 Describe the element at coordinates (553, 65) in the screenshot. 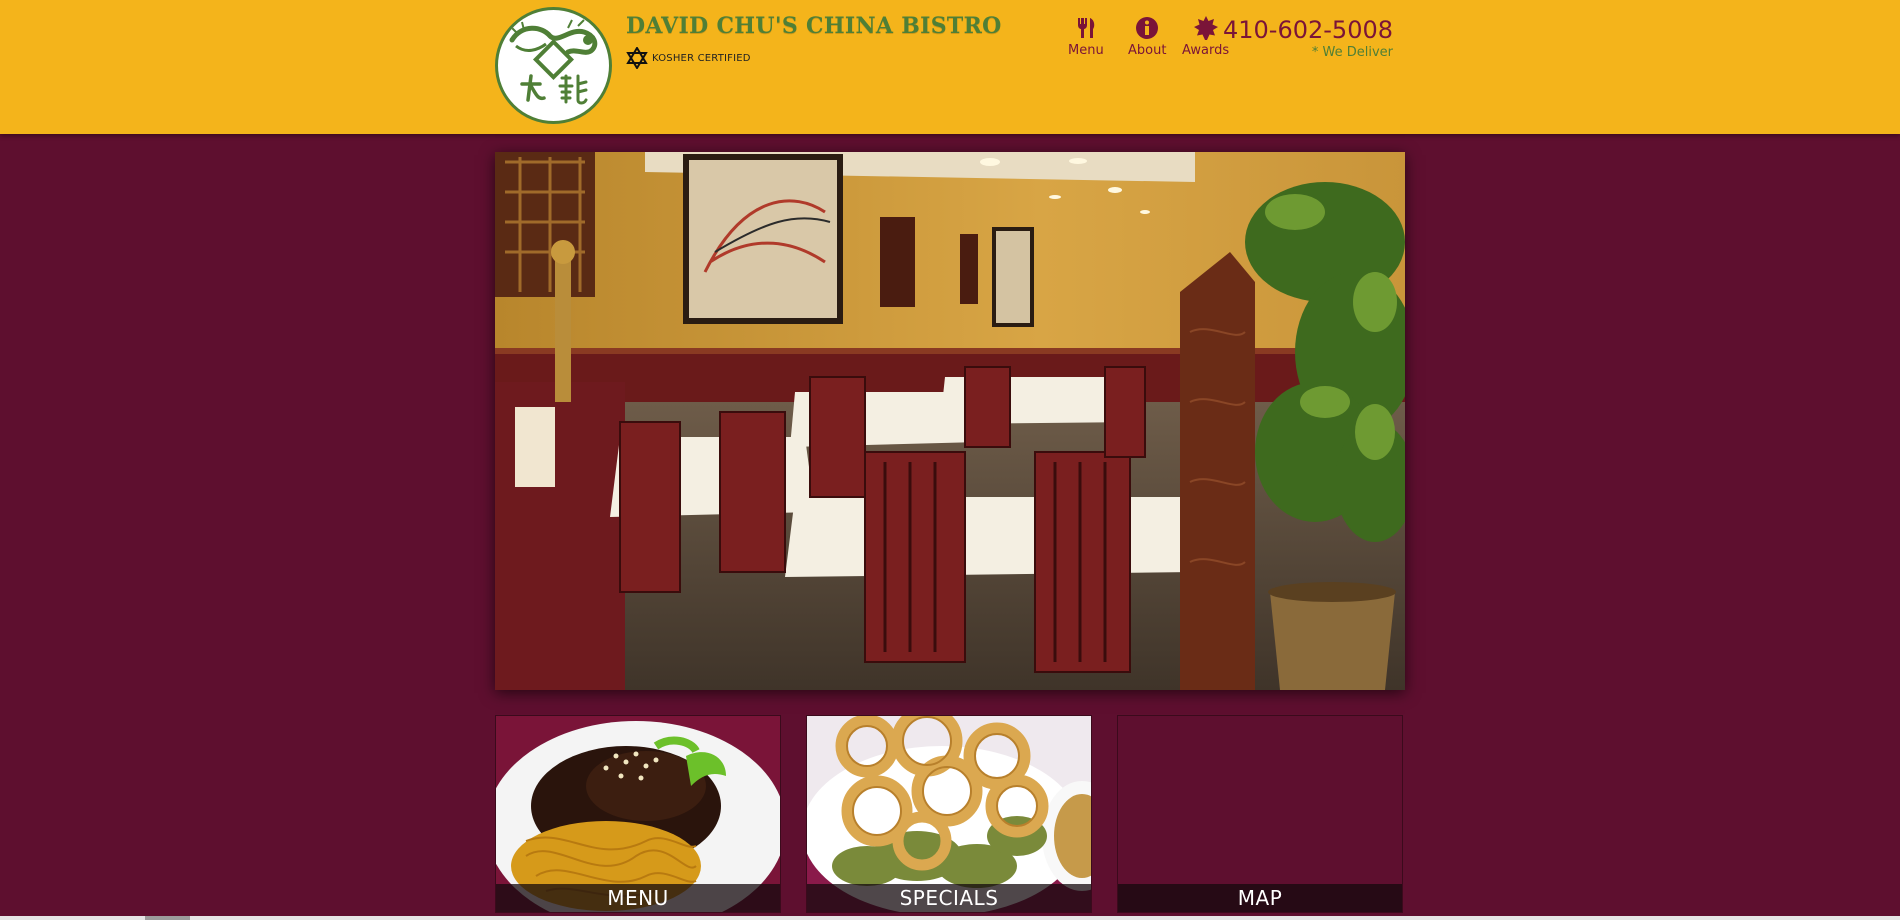

I see `dragon-logo` at that location.